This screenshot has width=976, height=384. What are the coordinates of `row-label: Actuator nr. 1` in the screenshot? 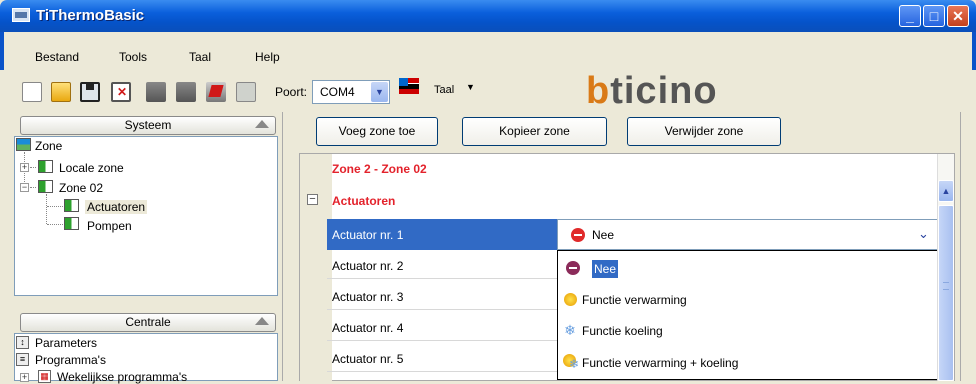 It's located at (367, 235).